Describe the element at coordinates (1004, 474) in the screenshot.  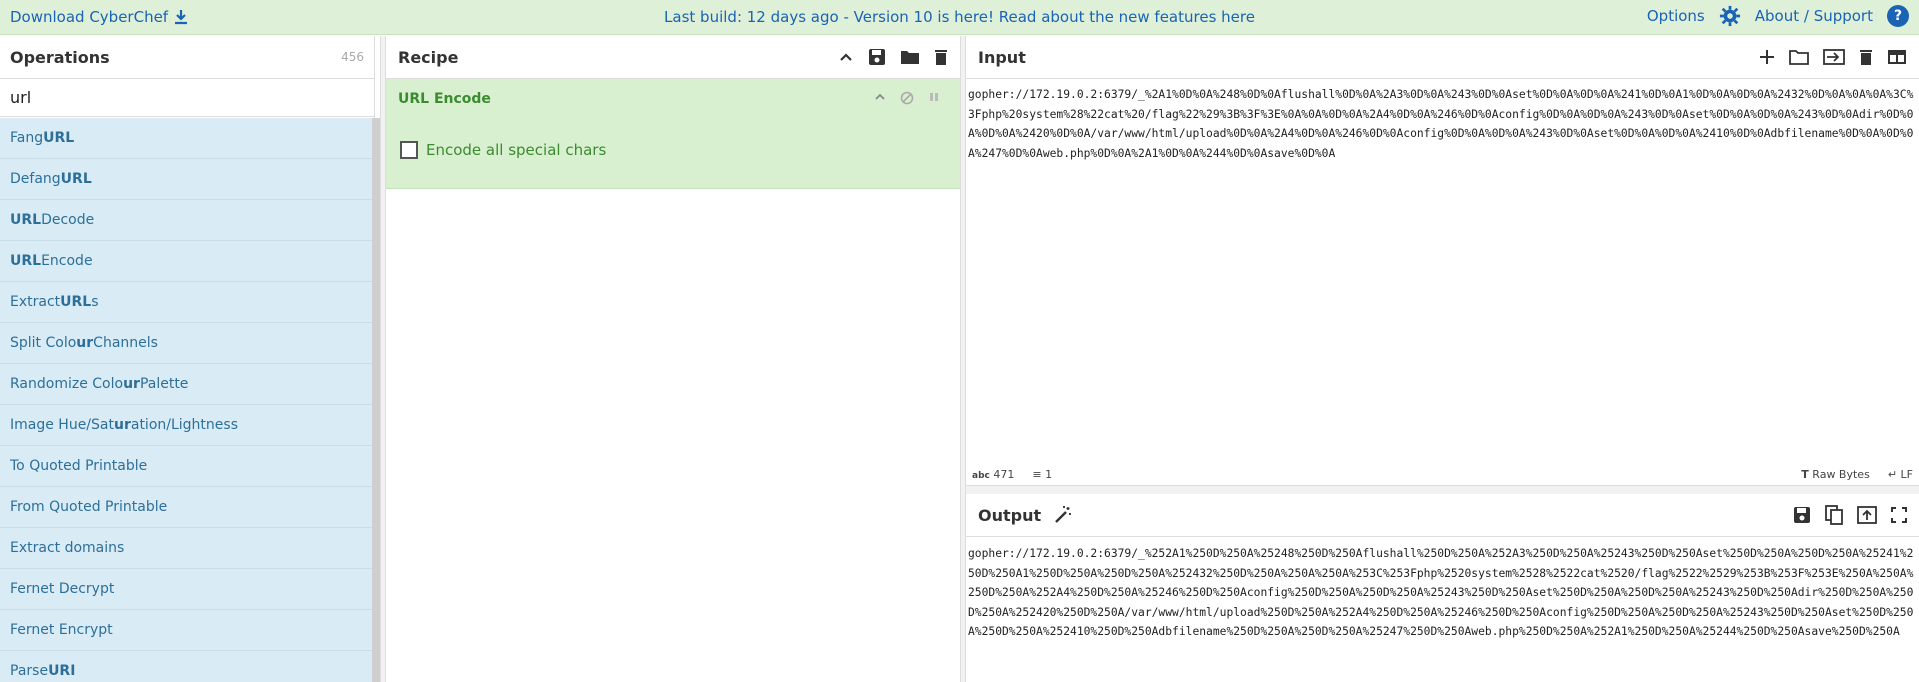
I see `input-length: 471` at that location.